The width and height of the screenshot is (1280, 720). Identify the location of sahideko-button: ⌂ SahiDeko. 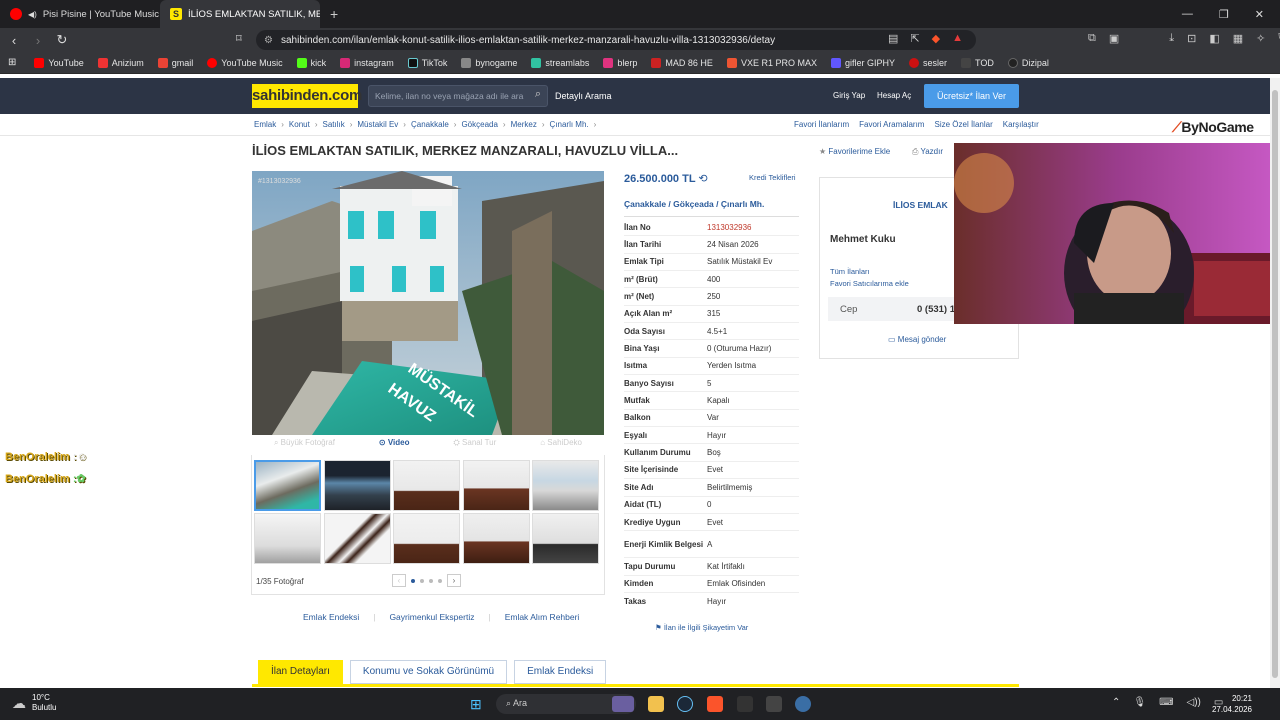
(561, 446).